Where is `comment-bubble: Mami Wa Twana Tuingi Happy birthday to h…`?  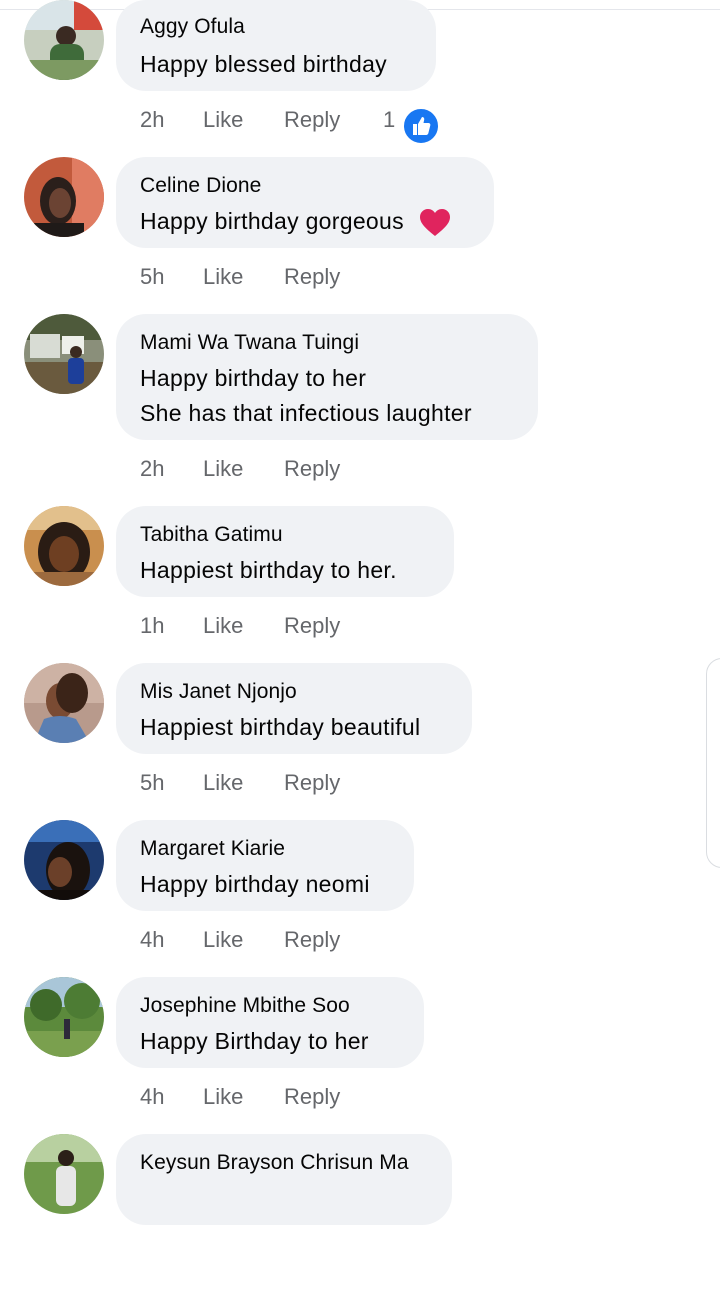
comment-bubble: Mami Wa Twana Tuingi Happy birthday to h… is located at coordinates (327, 377).